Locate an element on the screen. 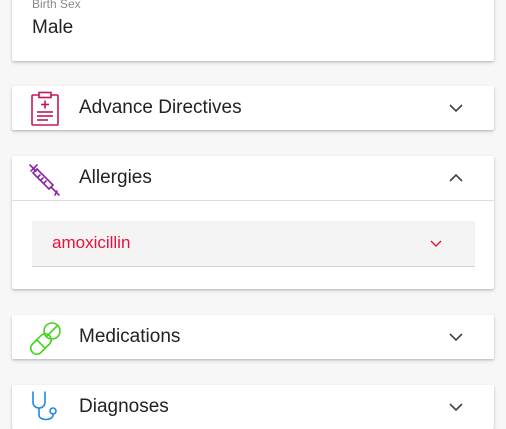 This screenshot has height=429, width=506. advance-directives-card: Advance Directives is located at coordinates (253, 108).